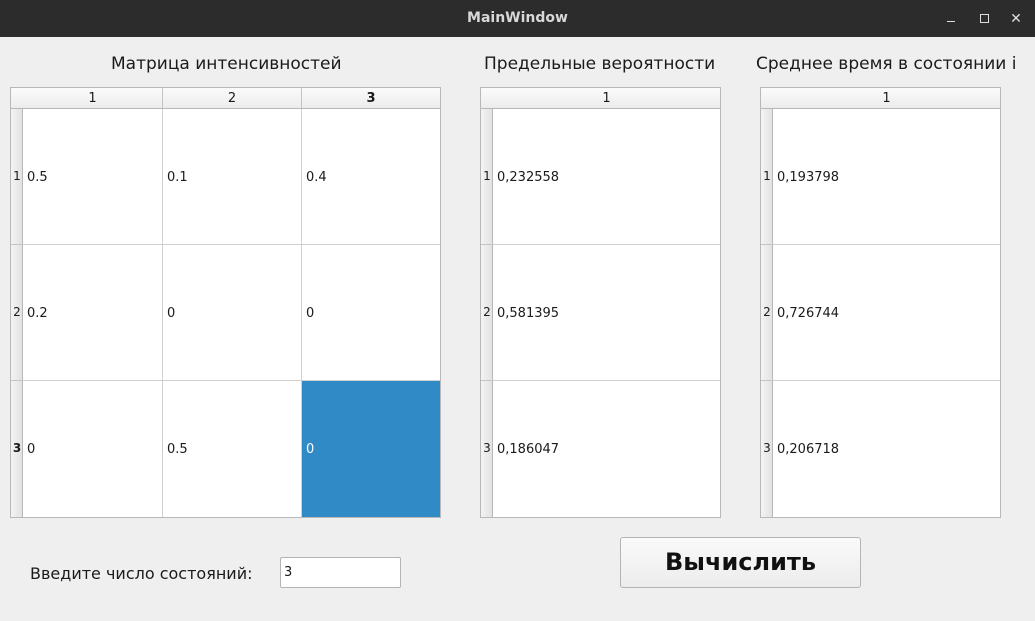 The height and width of the screenshot is (621, 1035). What do you see at coordinates (487, 177) in the screenshot?
I see `limits-row-header-1: 1` at bounding box center [487, 177].